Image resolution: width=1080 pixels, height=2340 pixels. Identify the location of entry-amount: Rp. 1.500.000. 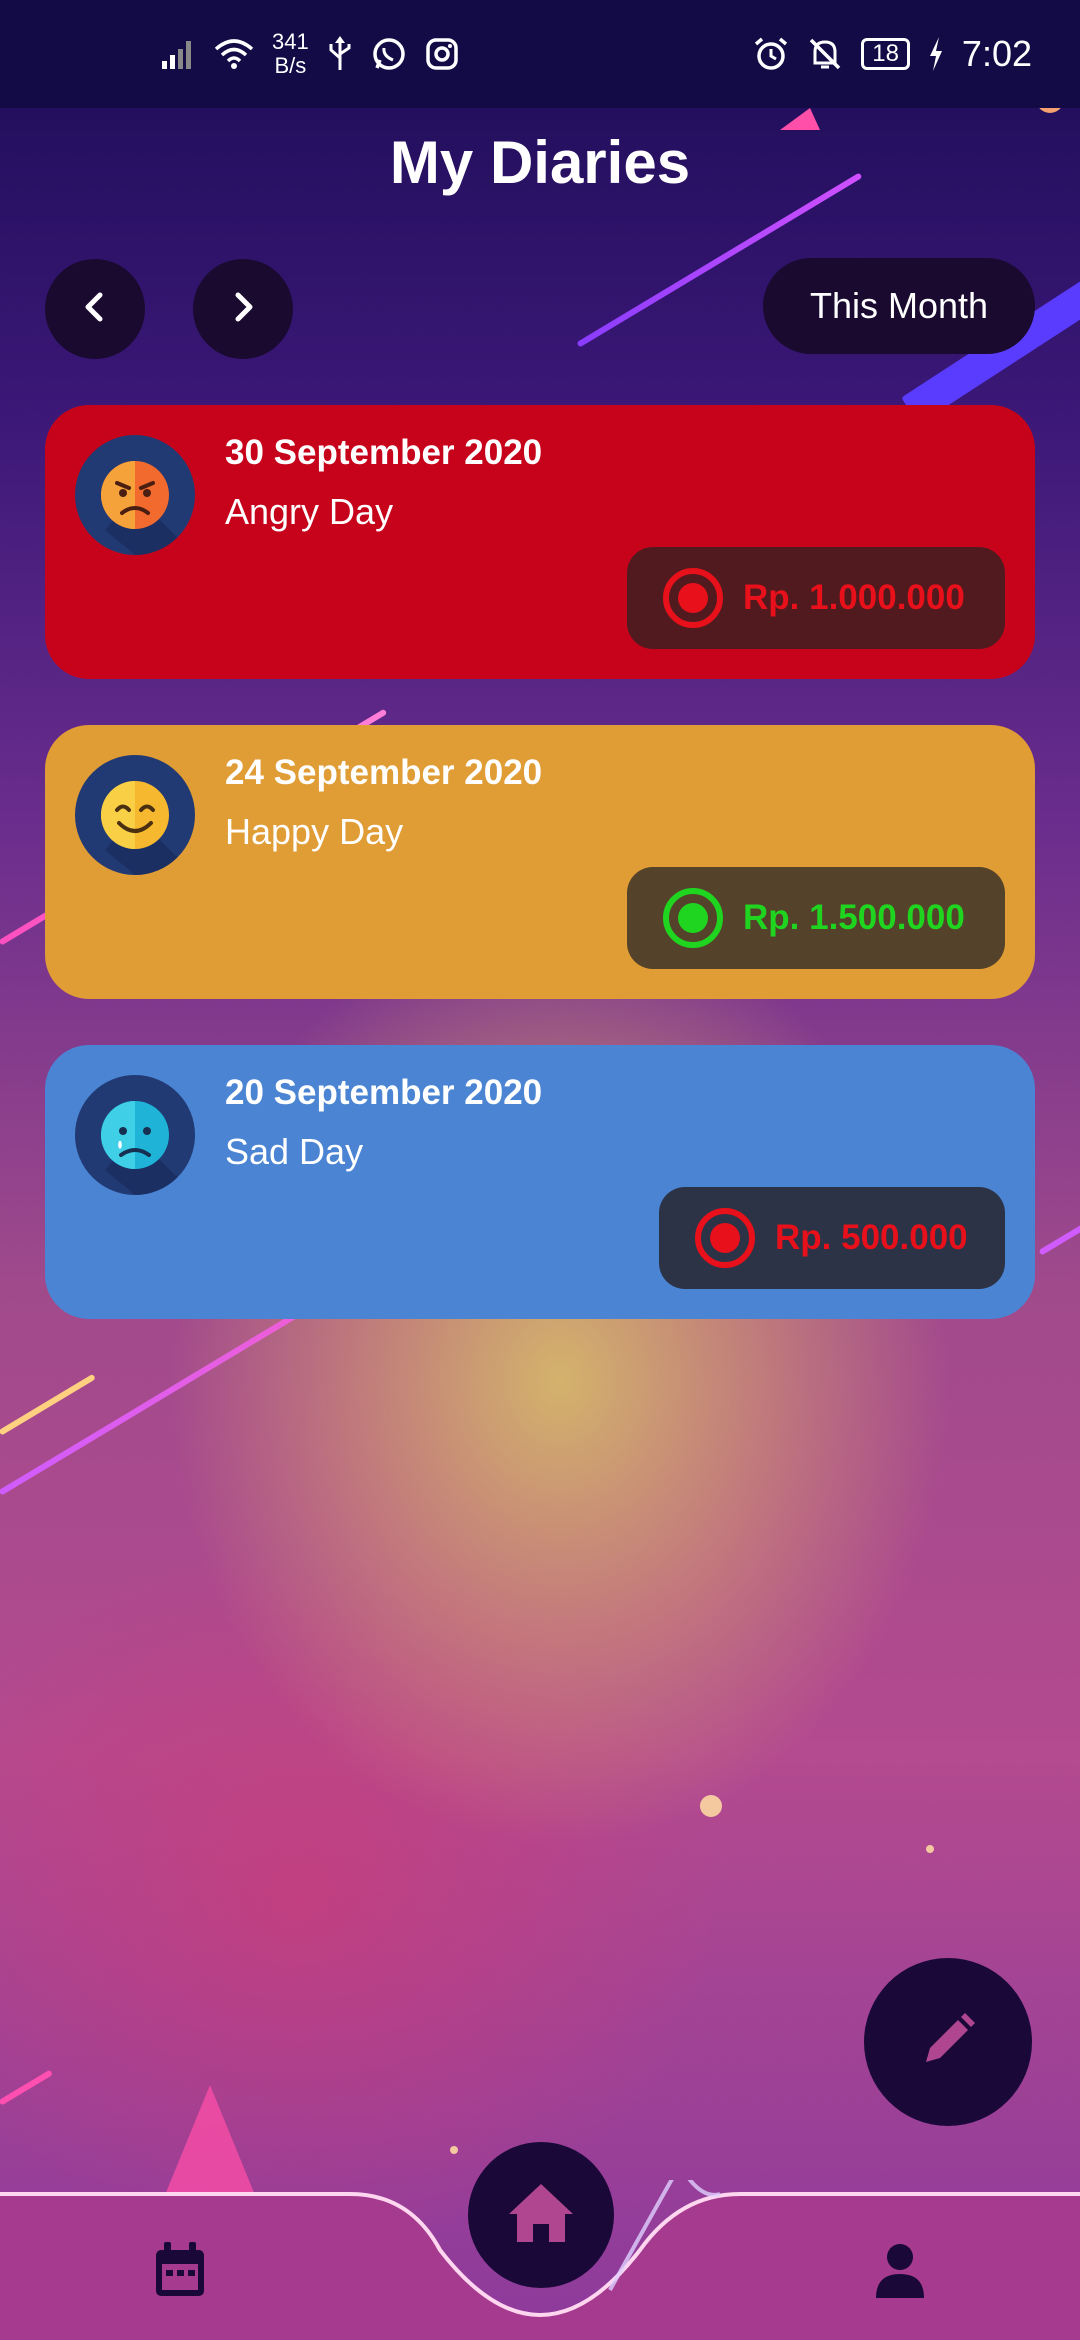
(854, 917).